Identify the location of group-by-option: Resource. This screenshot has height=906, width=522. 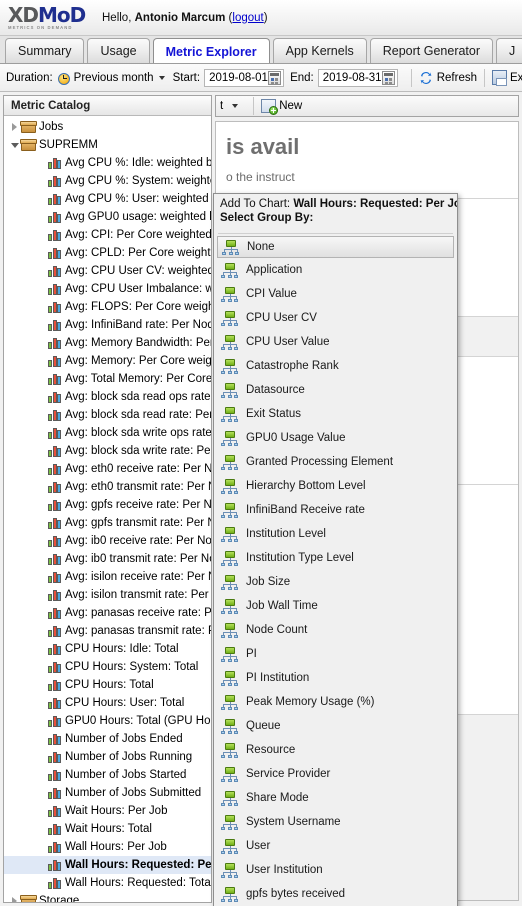
(335, 750).